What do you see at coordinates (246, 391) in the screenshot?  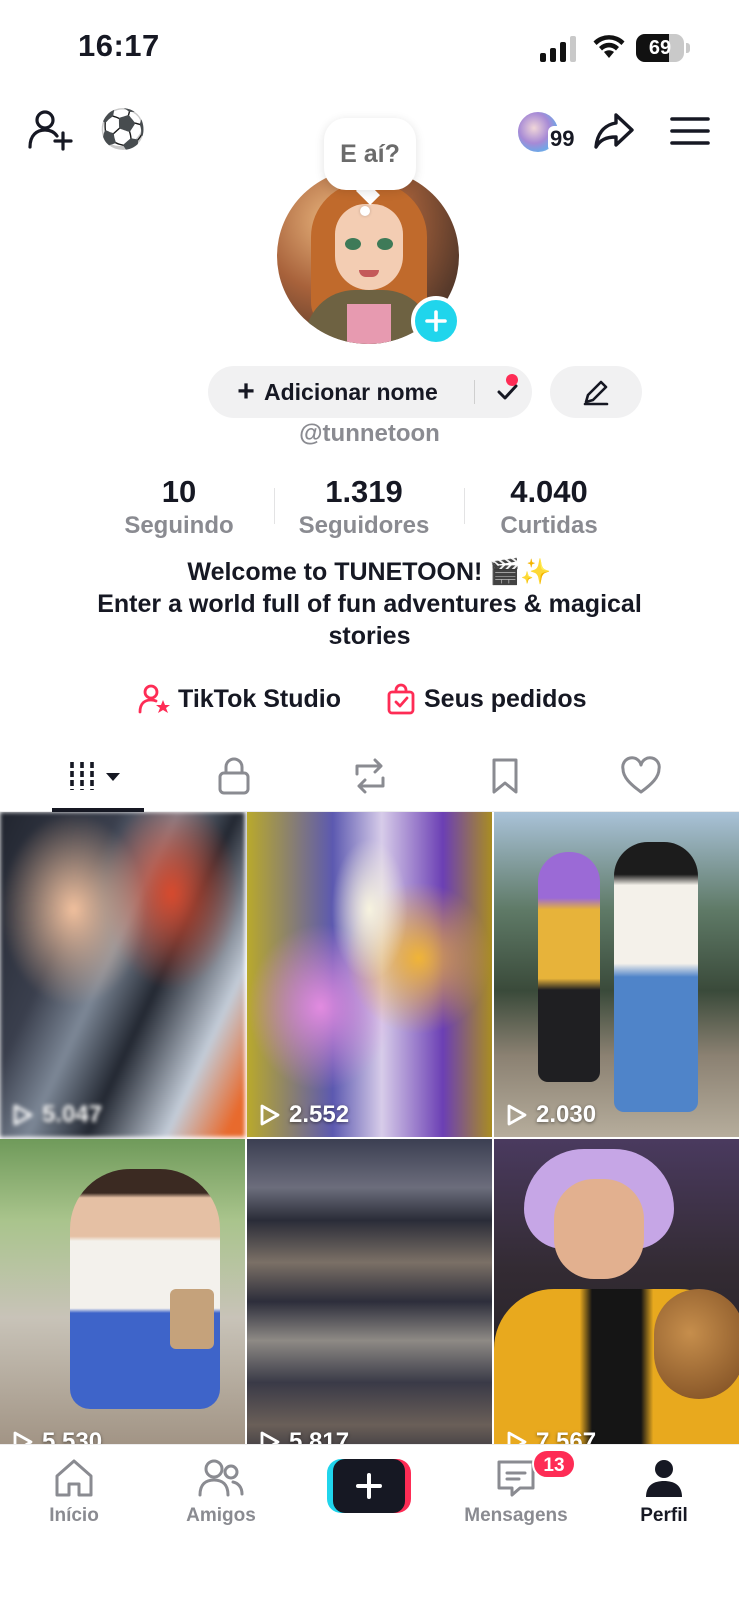 I see `plus-icon: +` at bounding box center [246, 391].